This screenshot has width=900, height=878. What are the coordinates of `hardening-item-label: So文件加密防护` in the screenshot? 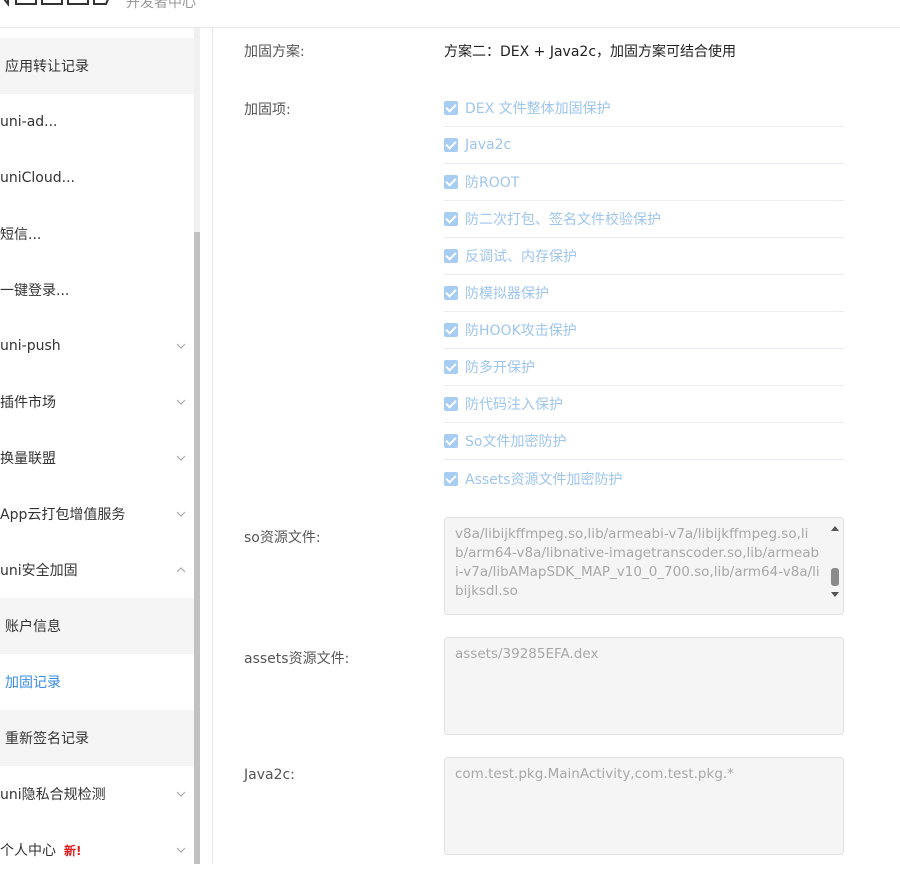 It's located at (516, 442).